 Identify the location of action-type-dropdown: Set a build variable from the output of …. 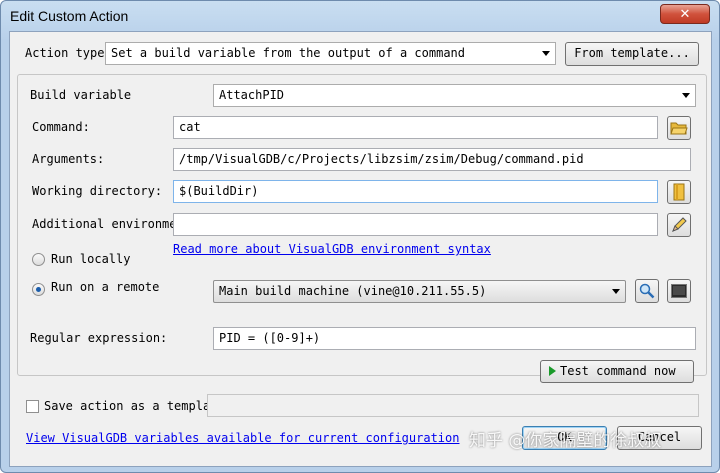
(330, 53).